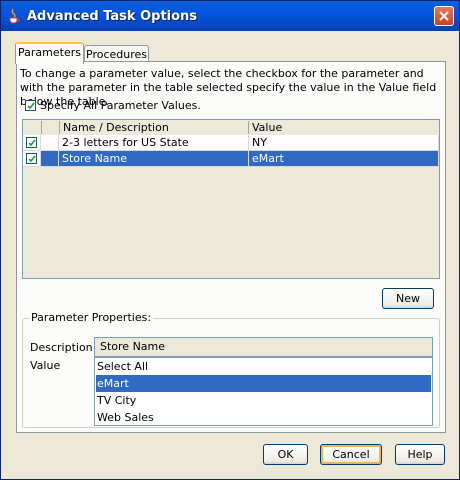 Image resolution: width=460 pixels, height=480 pixels. I want to click on value-label: Value, so click(45, 365).